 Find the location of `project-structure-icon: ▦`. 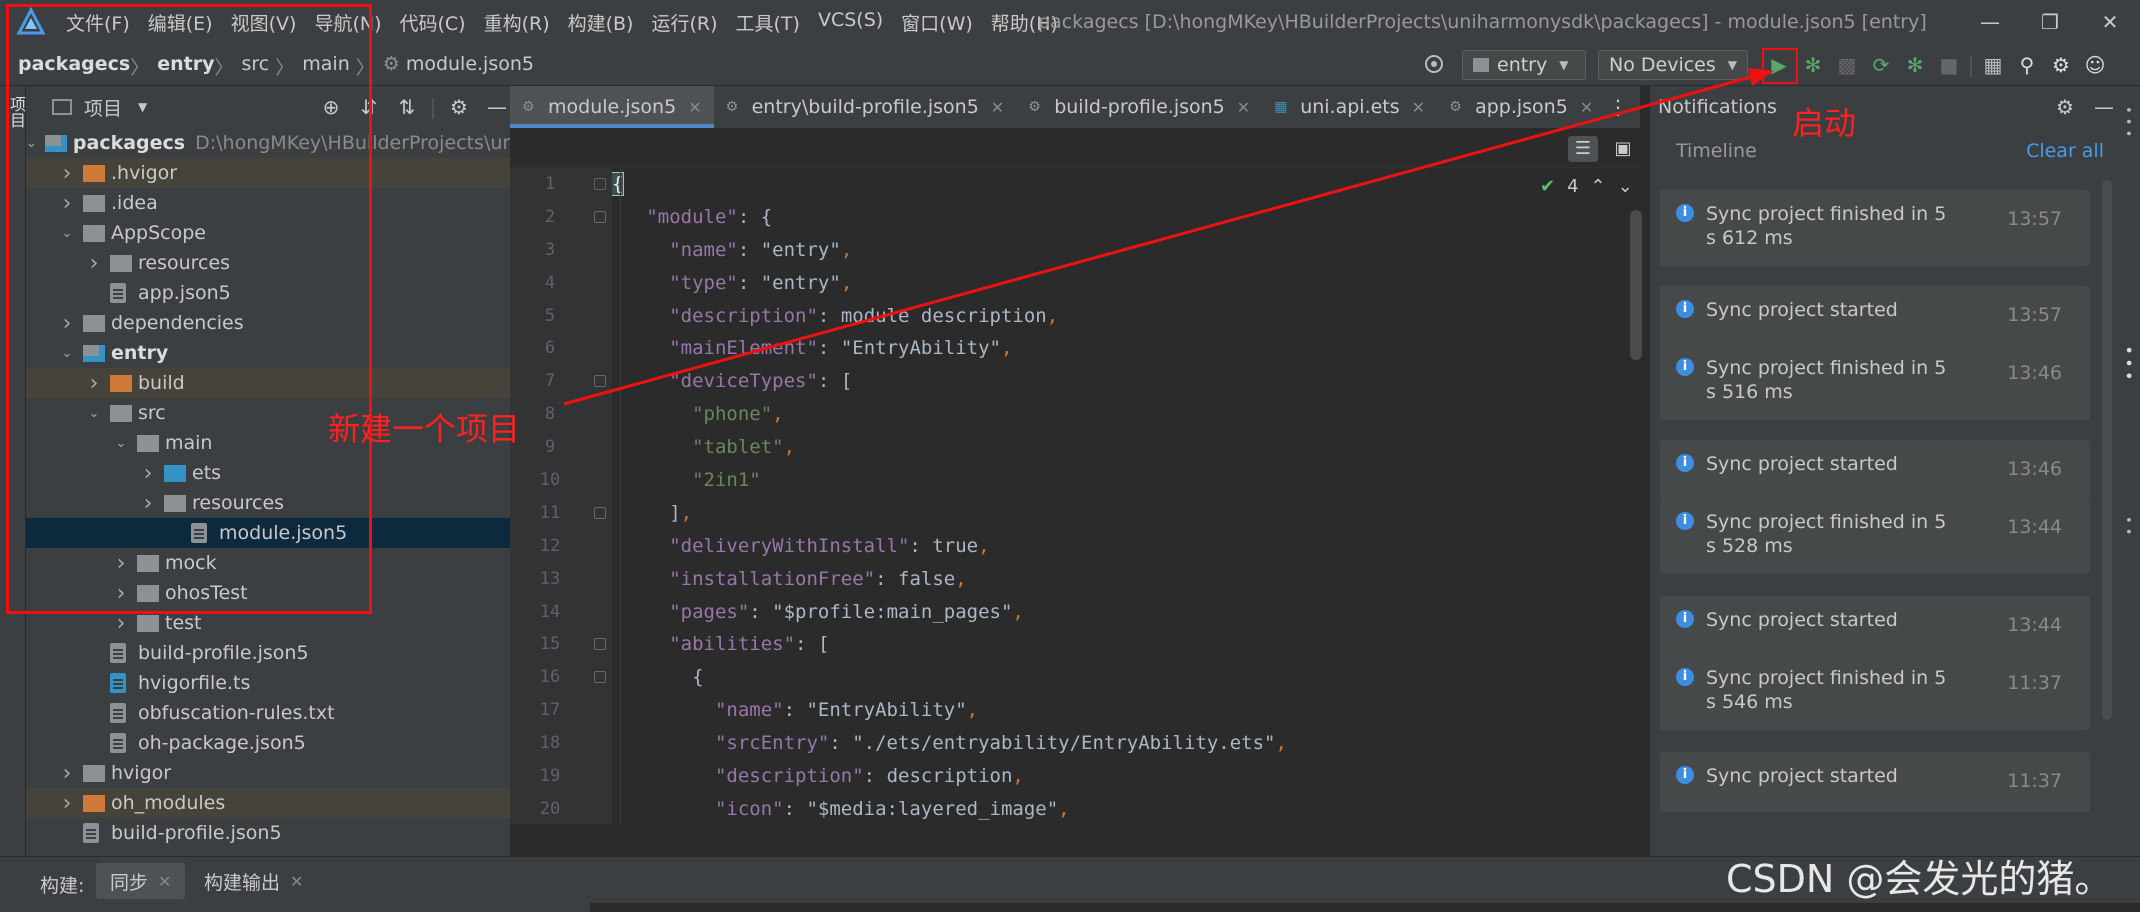

project-structure-icon: ▦ is located at coordinates (1993, 65).